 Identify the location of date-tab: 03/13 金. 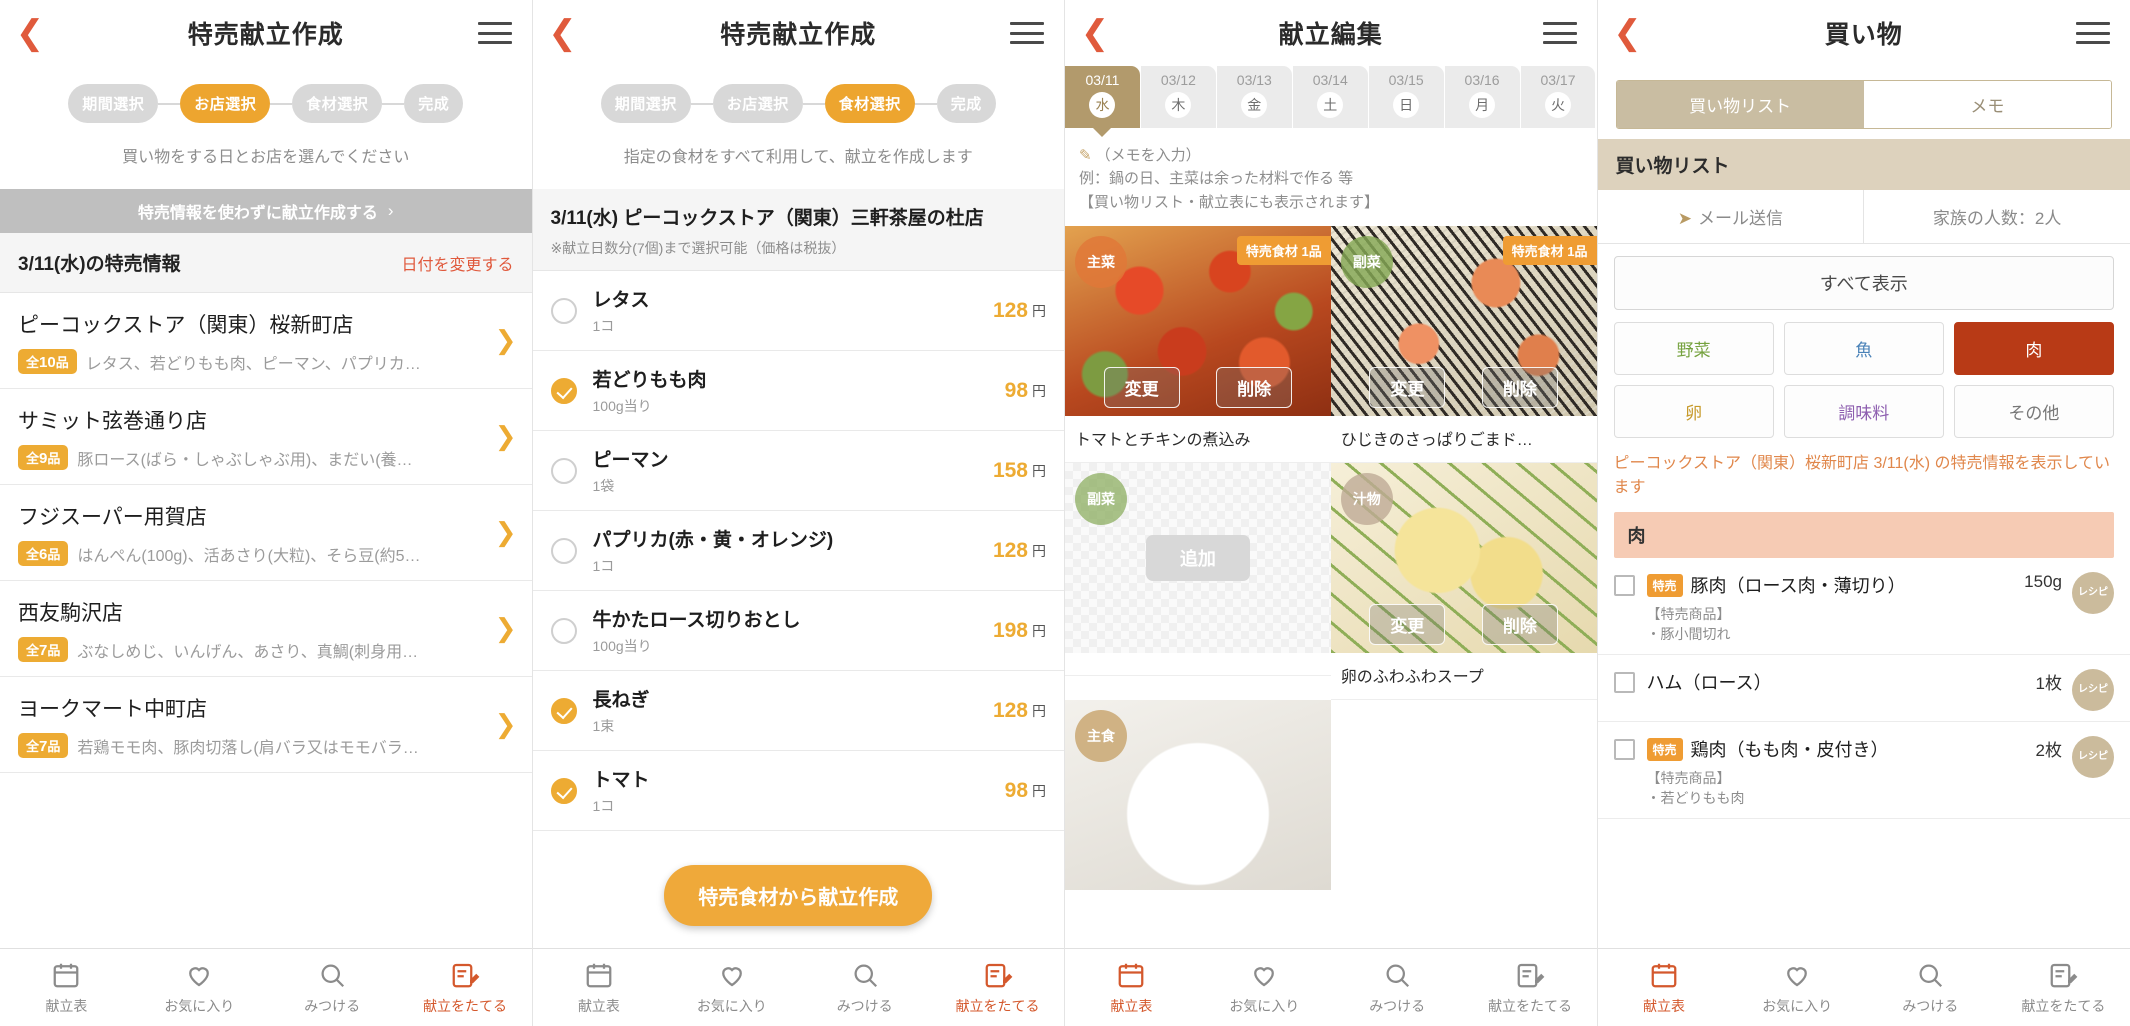
(1254, 97).